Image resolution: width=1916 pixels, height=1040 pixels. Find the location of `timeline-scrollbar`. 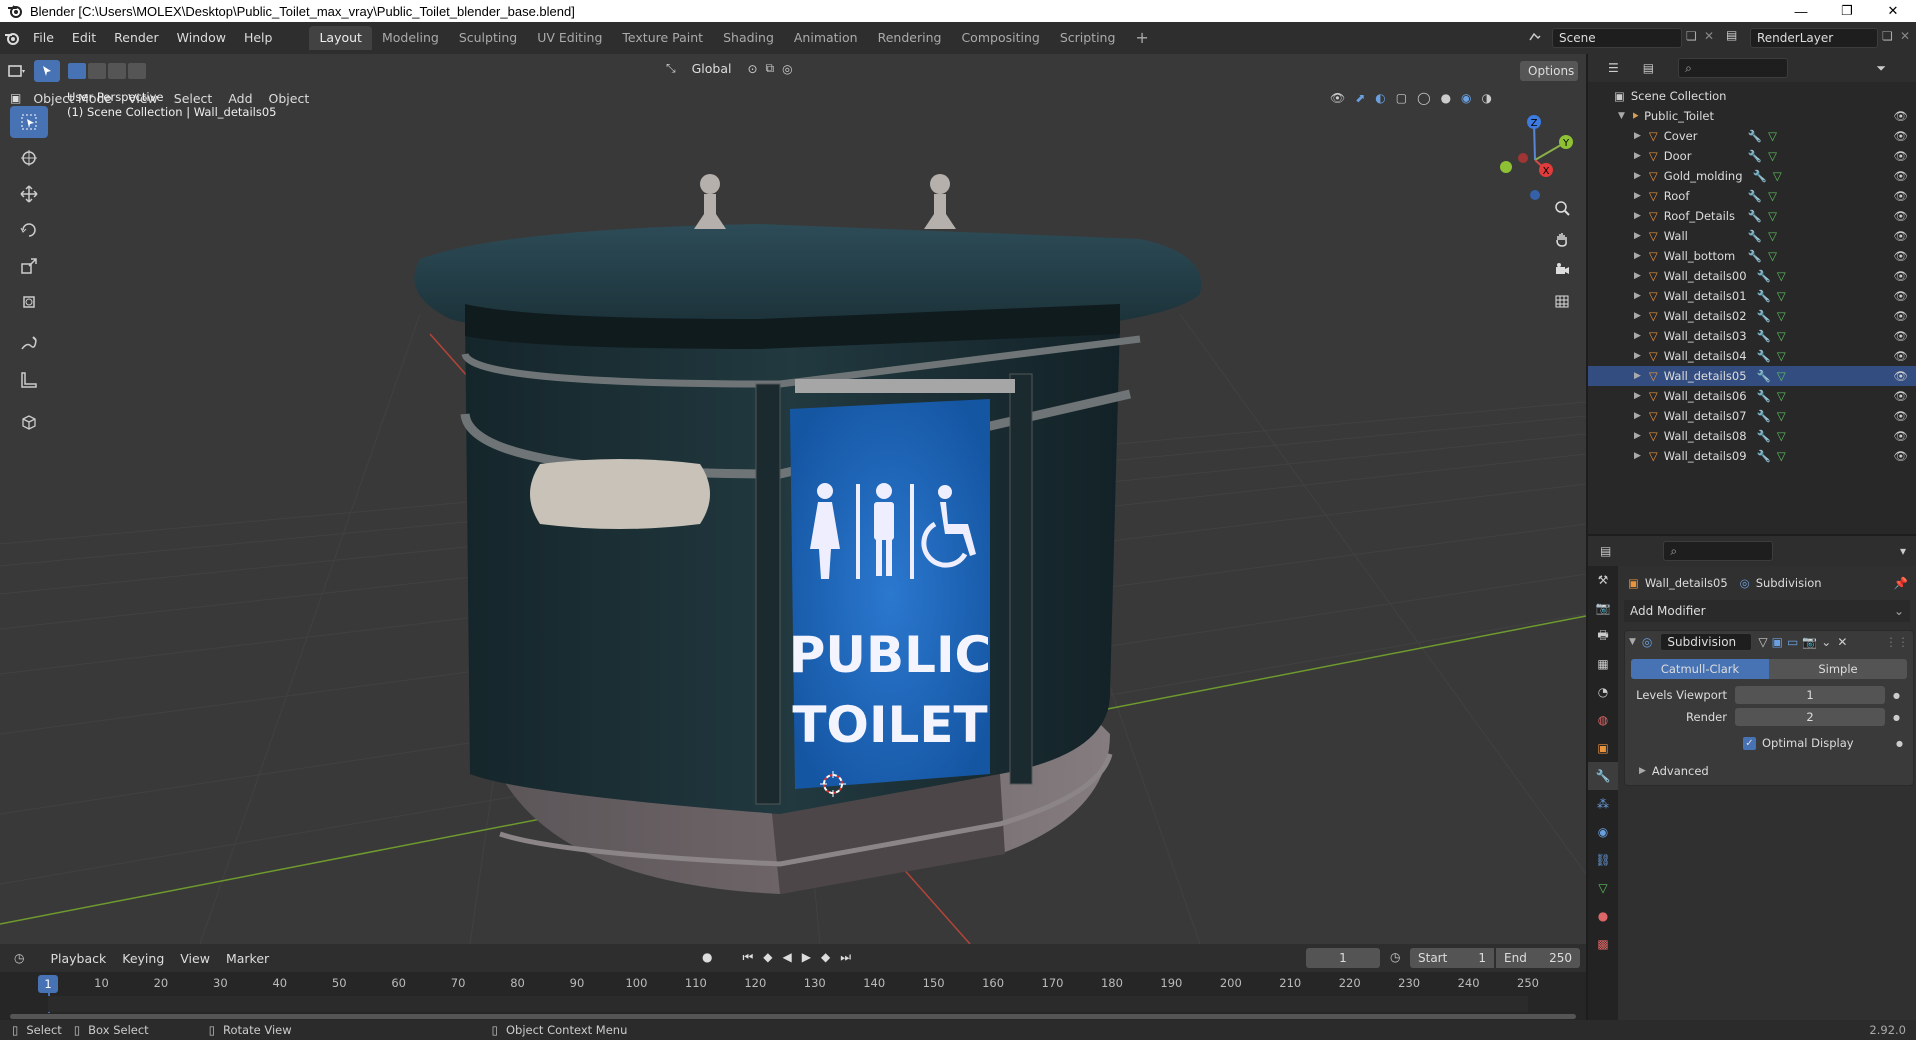

timeline-scrollbar is located at coordinates (793, 1016).